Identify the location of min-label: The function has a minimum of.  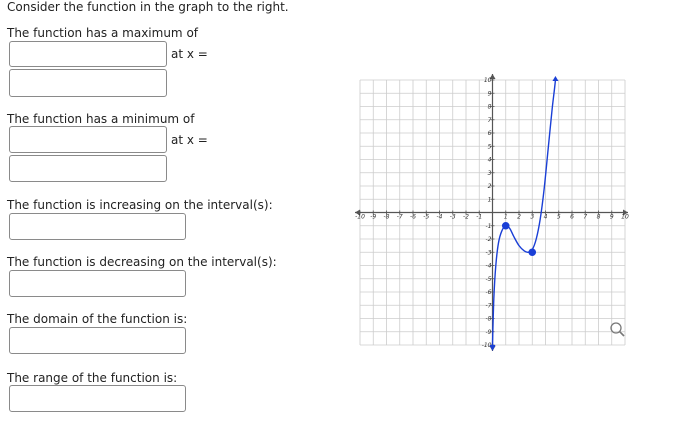
(101, 119).